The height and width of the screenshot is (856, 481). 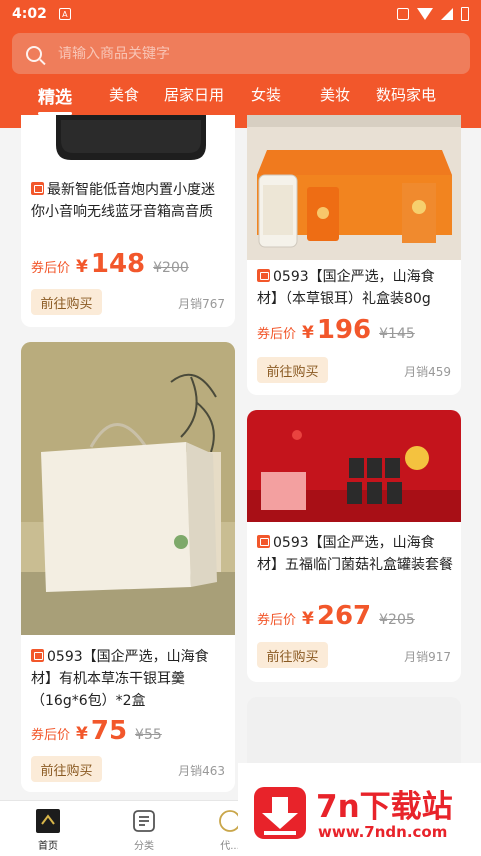 What do you see at coordinates (240, 14) in the screenshot?
I see `status-bar: 4:02 A` at bounding box center [240, 14].